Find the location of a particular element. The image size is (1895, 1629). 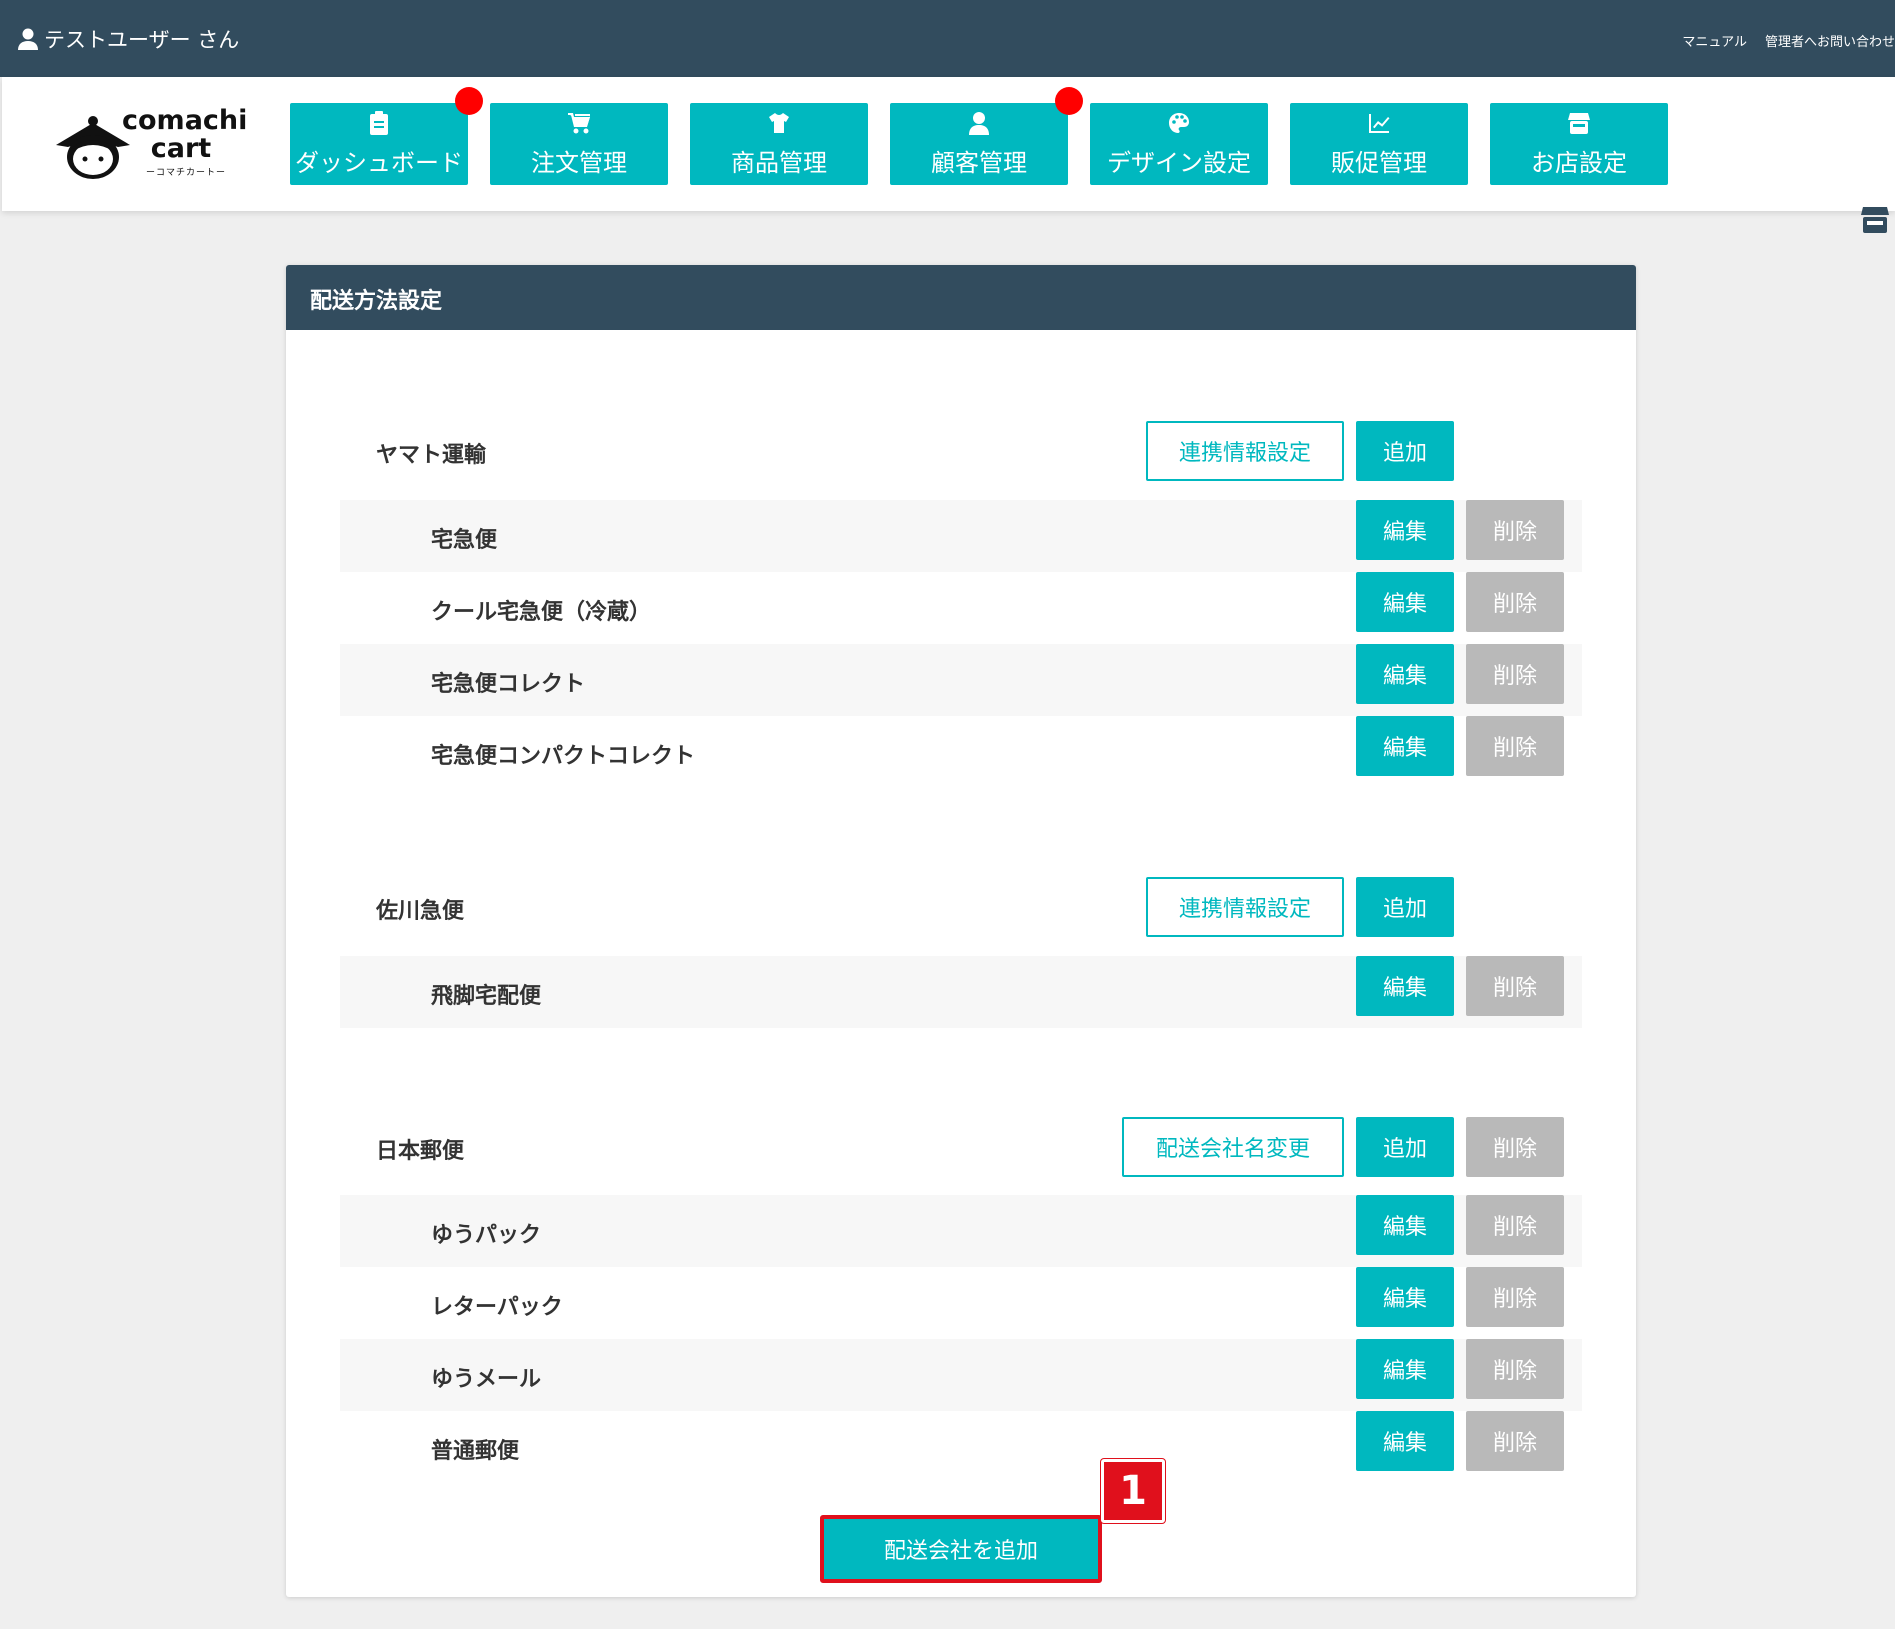

top-bar: テストユーザー さん マニュアル 管理者へお問い合わせ is located at coordinates (947, 38).